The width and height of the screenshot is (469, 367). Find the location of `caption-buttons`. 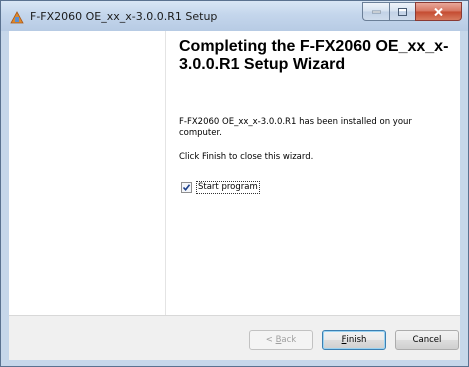

caption-buttons is located at coordinates (412, 11).